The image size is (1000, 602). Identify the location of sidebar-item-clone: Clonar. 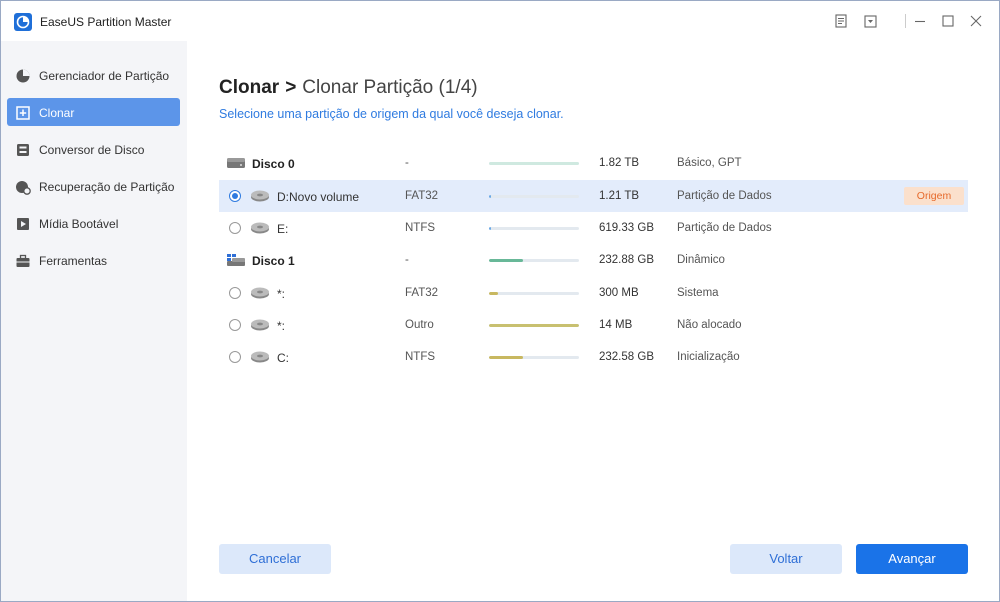
(93, 112).